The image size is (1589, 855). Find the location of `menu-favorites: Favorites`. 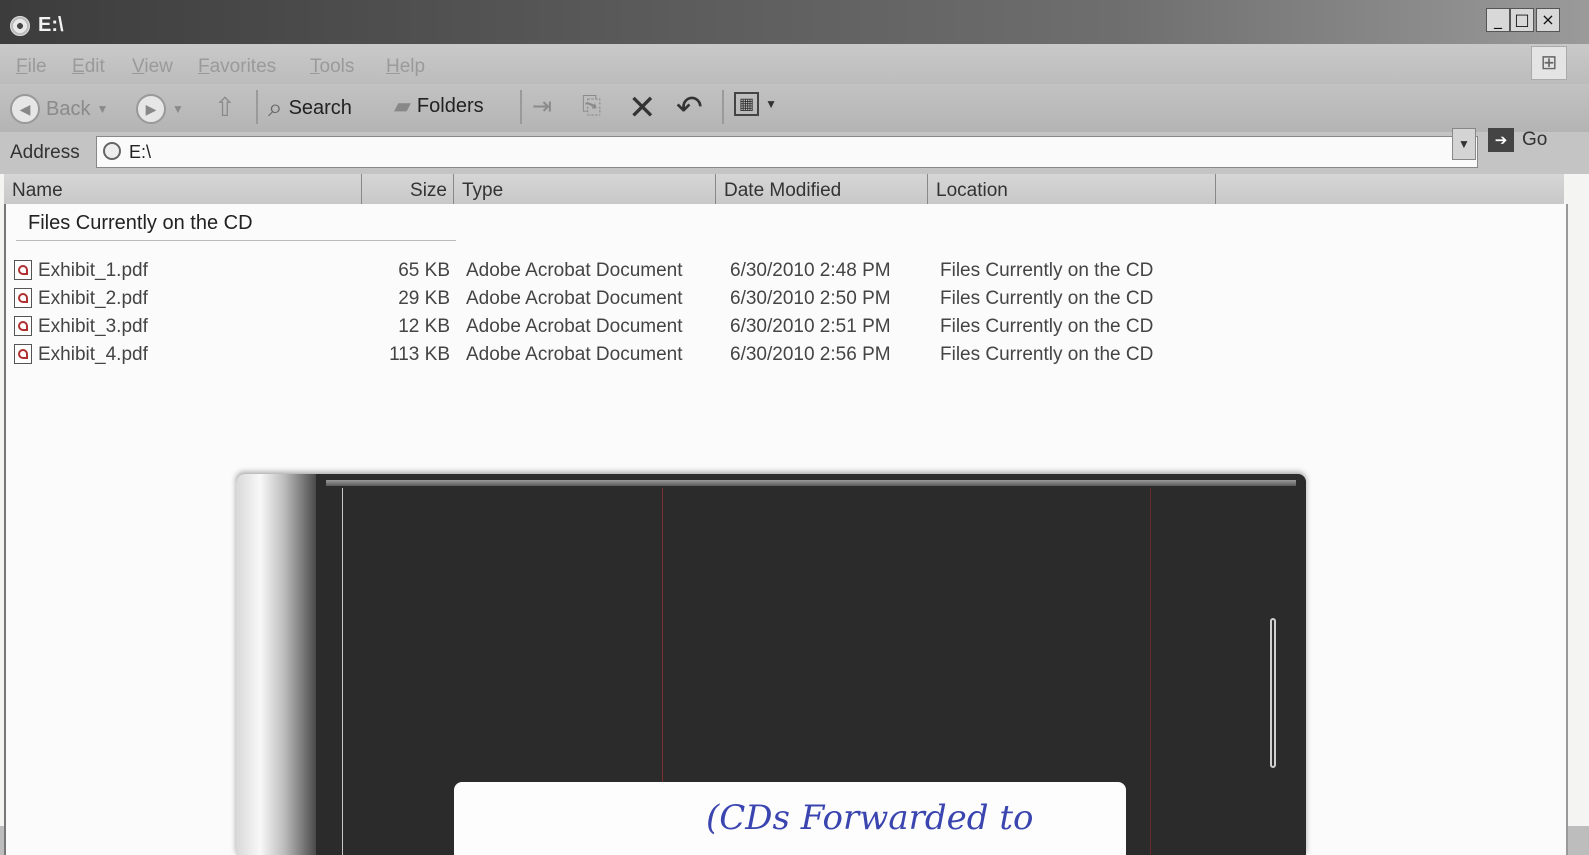

menu-favorites: Favorites is located at coordinates (237, 67).